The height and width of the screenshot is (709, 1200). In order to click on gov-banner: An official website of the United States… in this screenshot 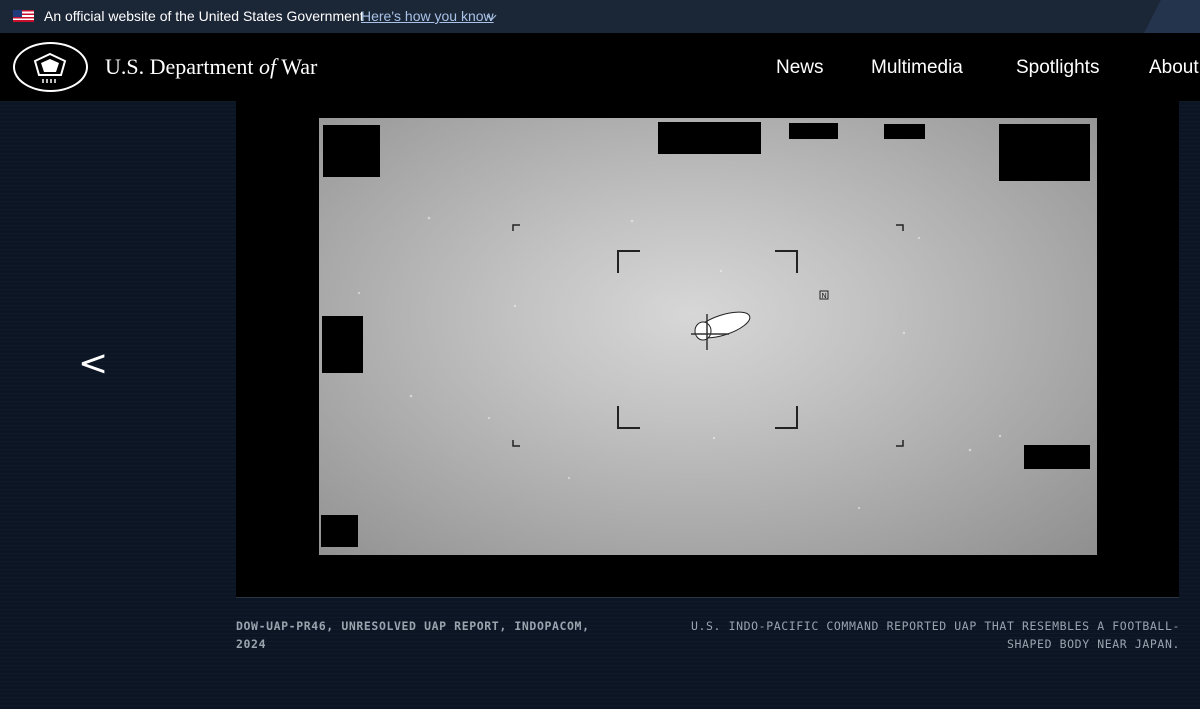, I will do `click(600, 16)`.